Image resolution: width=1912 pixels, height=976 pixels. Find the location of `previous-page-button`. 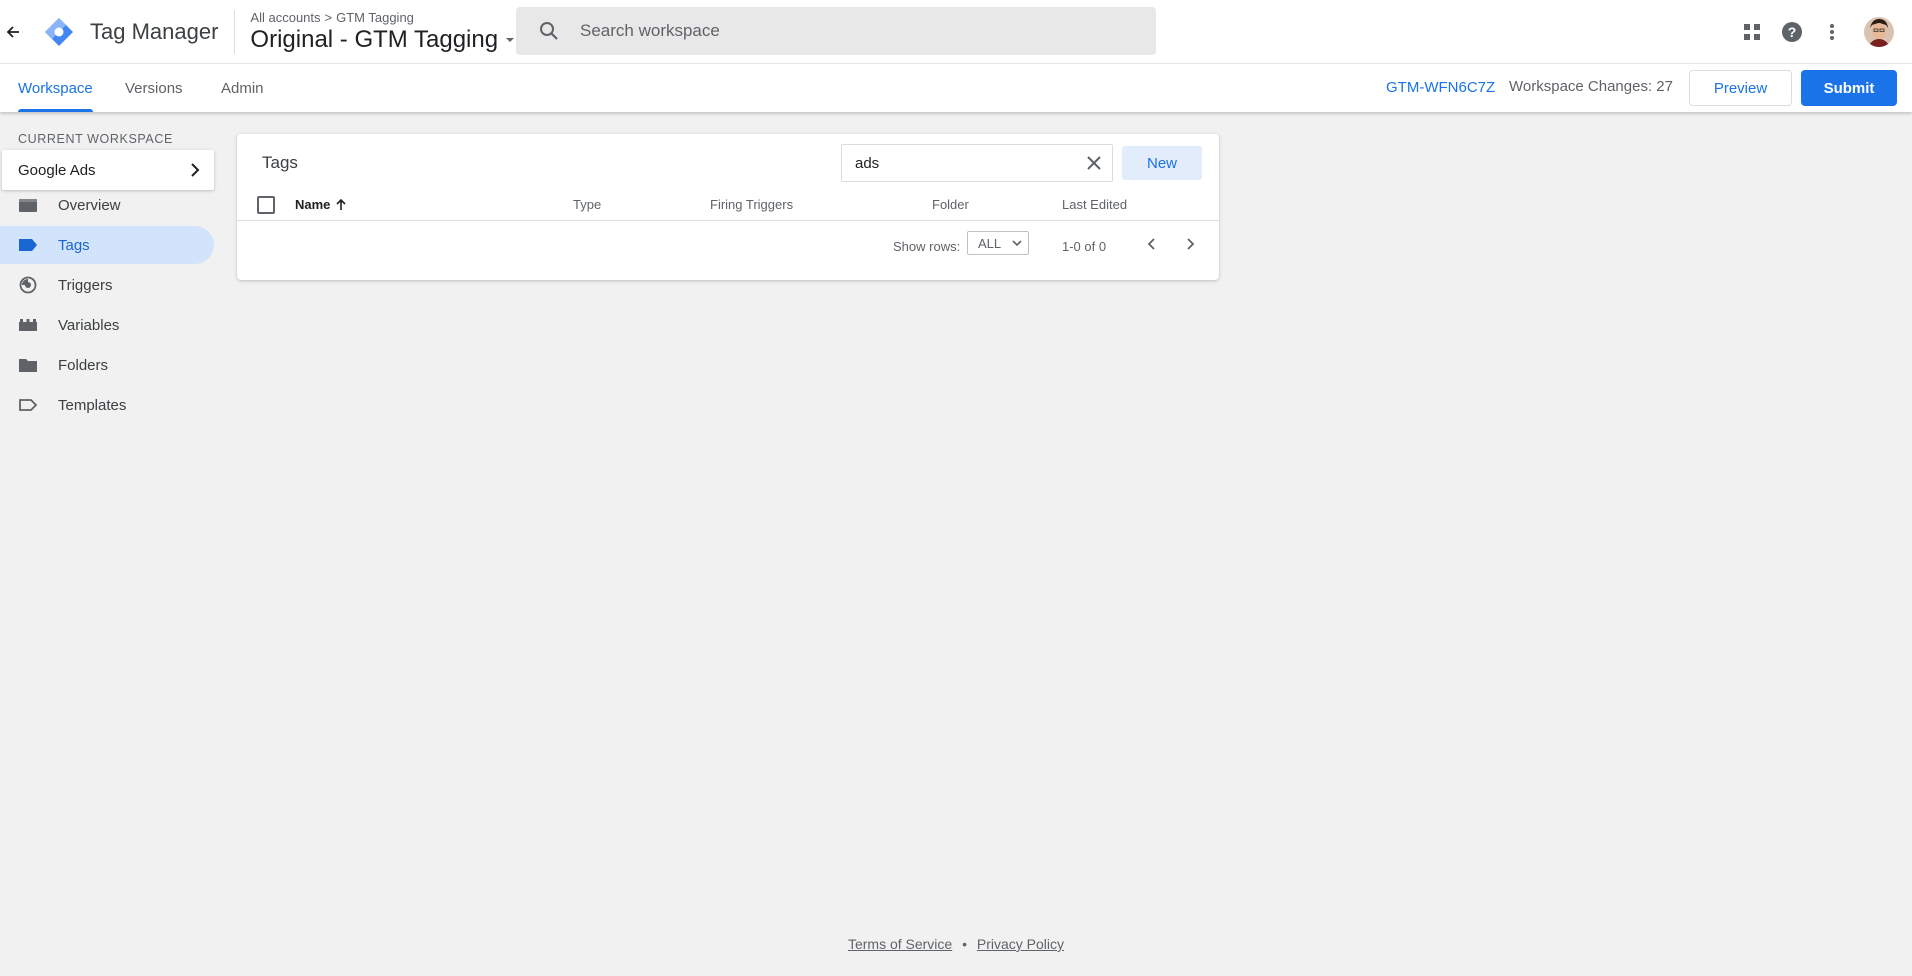

previous-page-button is located at coordinates (1151, 244).